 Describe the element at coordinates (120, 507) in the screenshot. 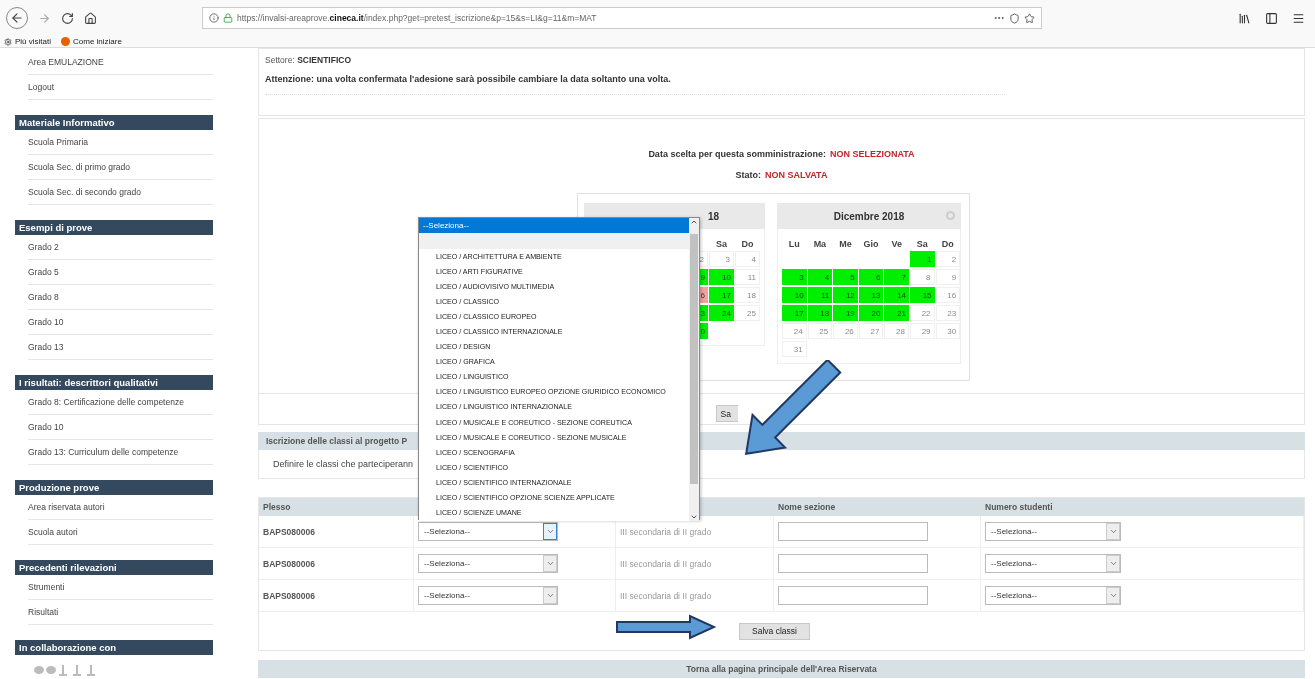

I see `sidebar-link: Area riservata autori` at that location.